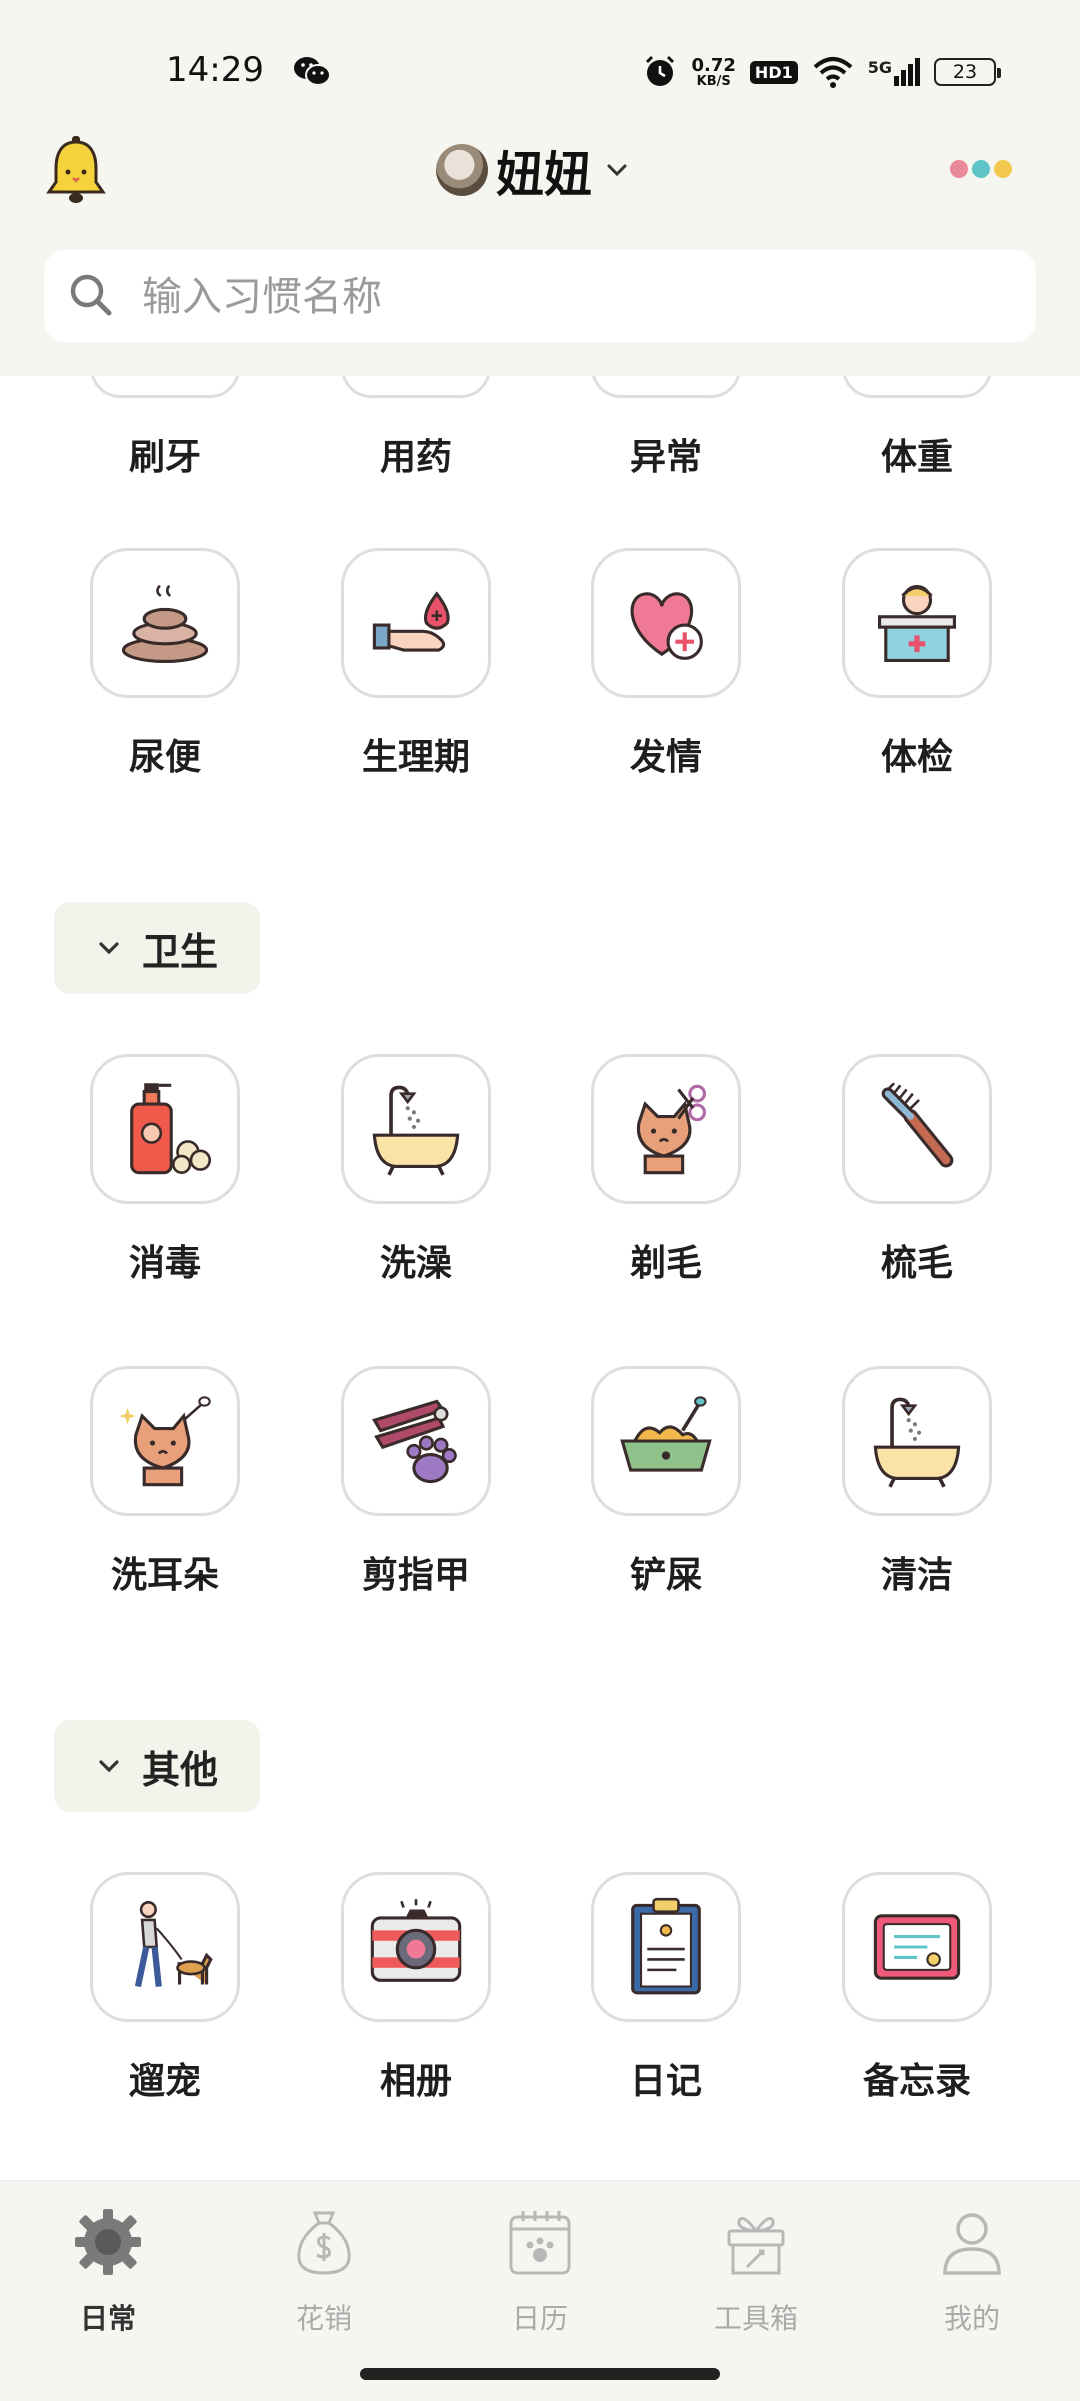 This screenshot has height=2401, width=1080. Describe the element at coordinates (917, 1988) in the screenshot. I see `habit-memo: 备忘录` at that location.